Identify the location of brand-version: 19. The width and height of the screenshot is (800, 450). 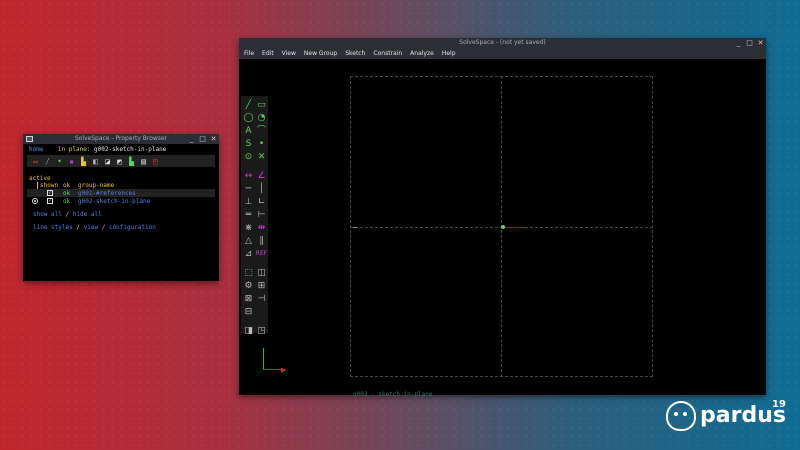
(779, 404).